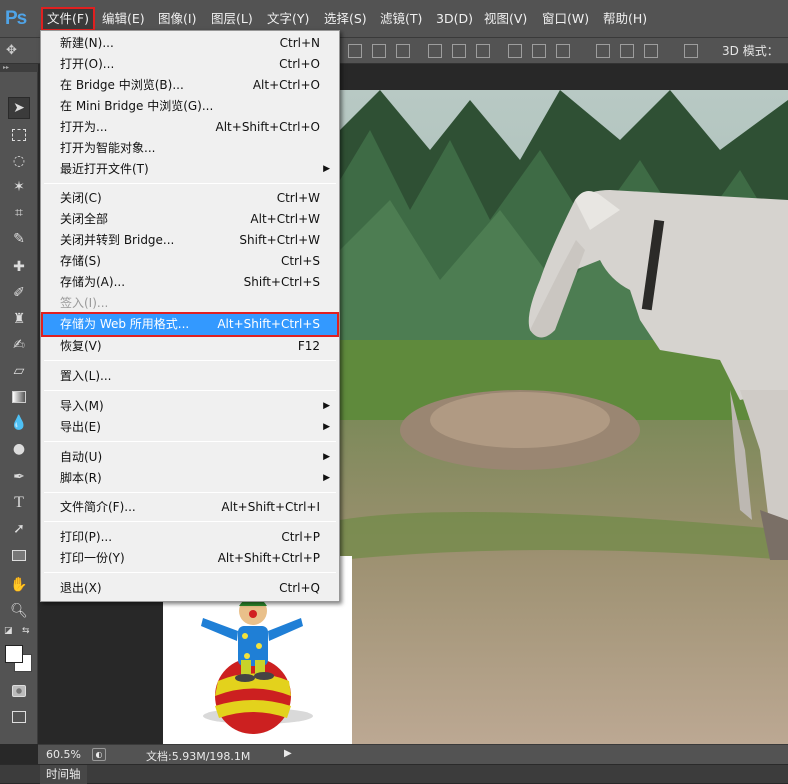 The width and height of the screenshot is (788, 784). What do you see at coordinates (19, 135) in the screenshot?
I see `marquee-tool-icon` at bounding box center [19, 135].